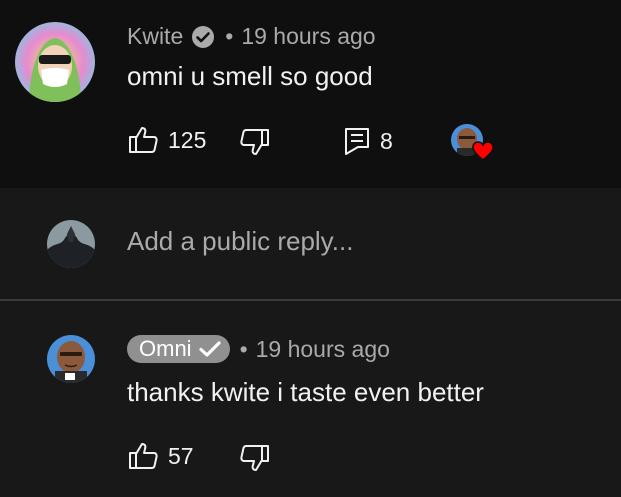 The width and height of the screenshot is (621, 497). I want to click on like-count: 125, so click(187, 139).